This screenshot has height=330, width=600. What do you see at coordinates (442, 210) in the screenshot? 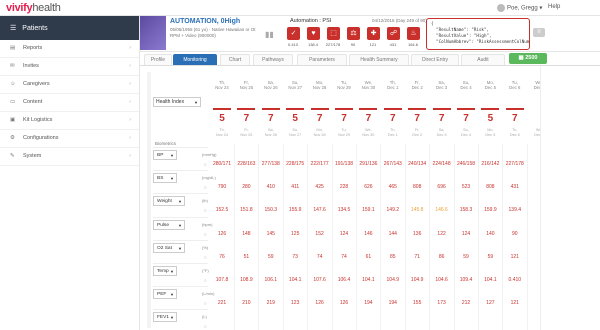
I see `reading-cell: 146.6` at bounding box center [442, 210].